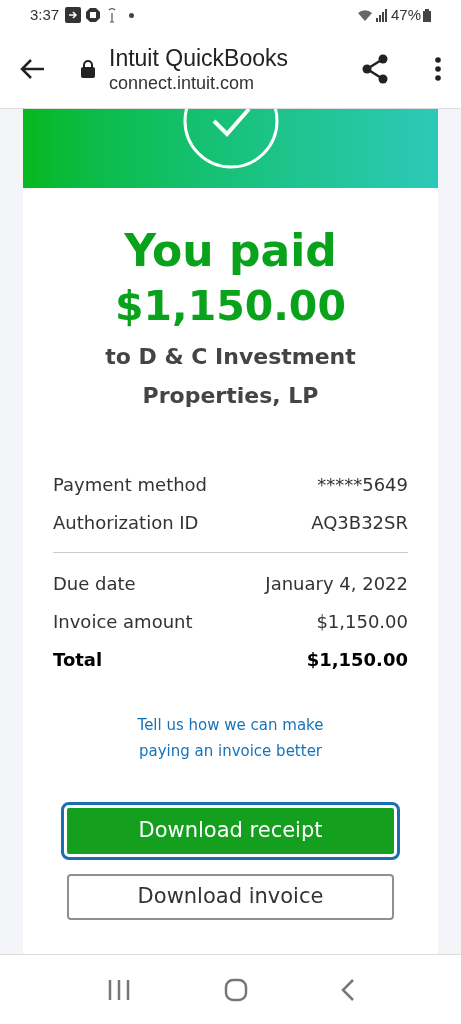 The width and height of the screenshot is (461, 1024). What do you see at coordinates (364, 15) in the screenshot?
I see `wifi-icon` at bounding box center [364, 15].